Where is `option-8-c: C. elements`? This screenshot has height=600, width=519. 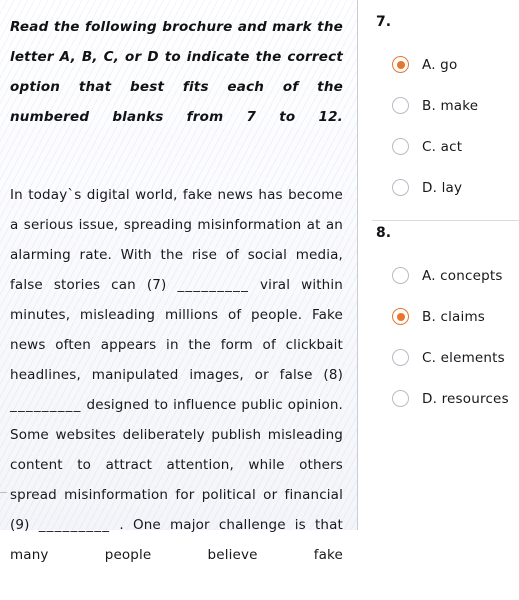
option-8-c: C. elements is located at coordinates (445, 357).